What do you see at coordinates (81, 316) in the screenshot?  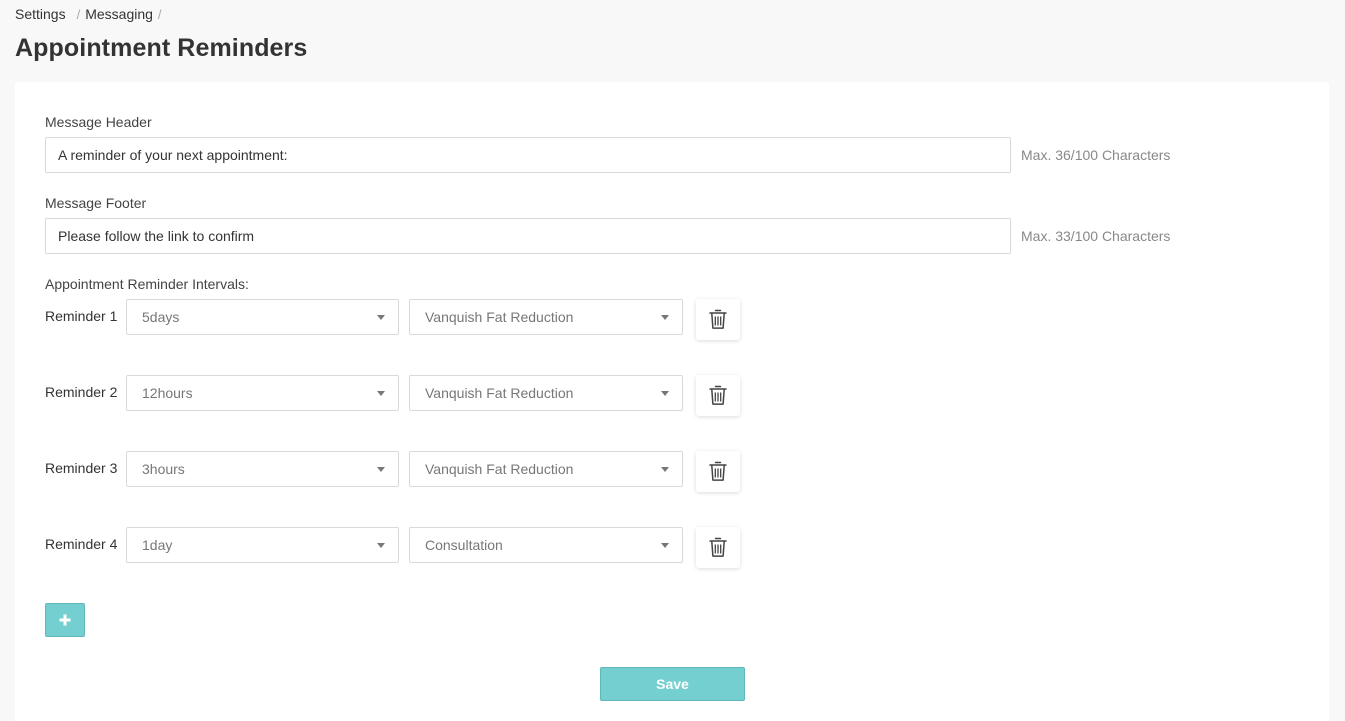 I see `reminder-label: Reminder 1` at bounding box center [81, 316].